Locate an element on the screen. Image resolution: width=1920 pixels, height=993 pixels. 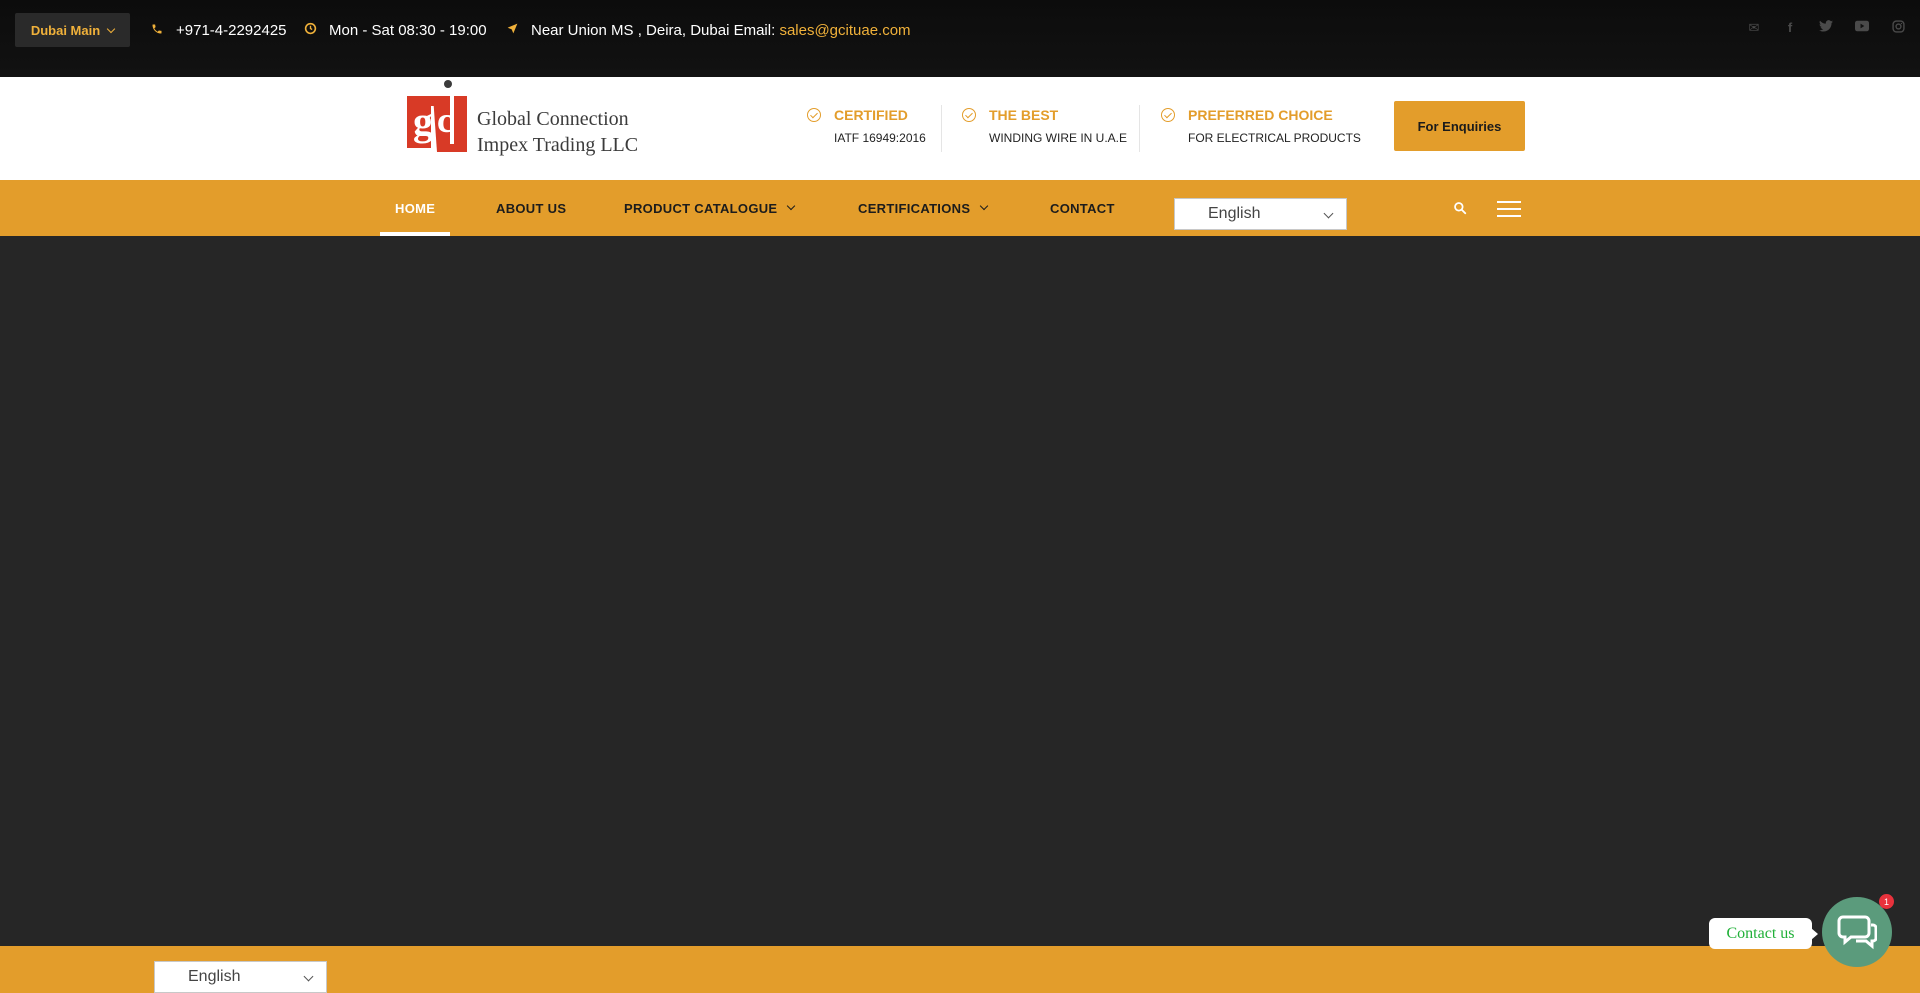
hours-info: Mon - Sat 08:30 - 19:00 is located at coordinates (395, 30).